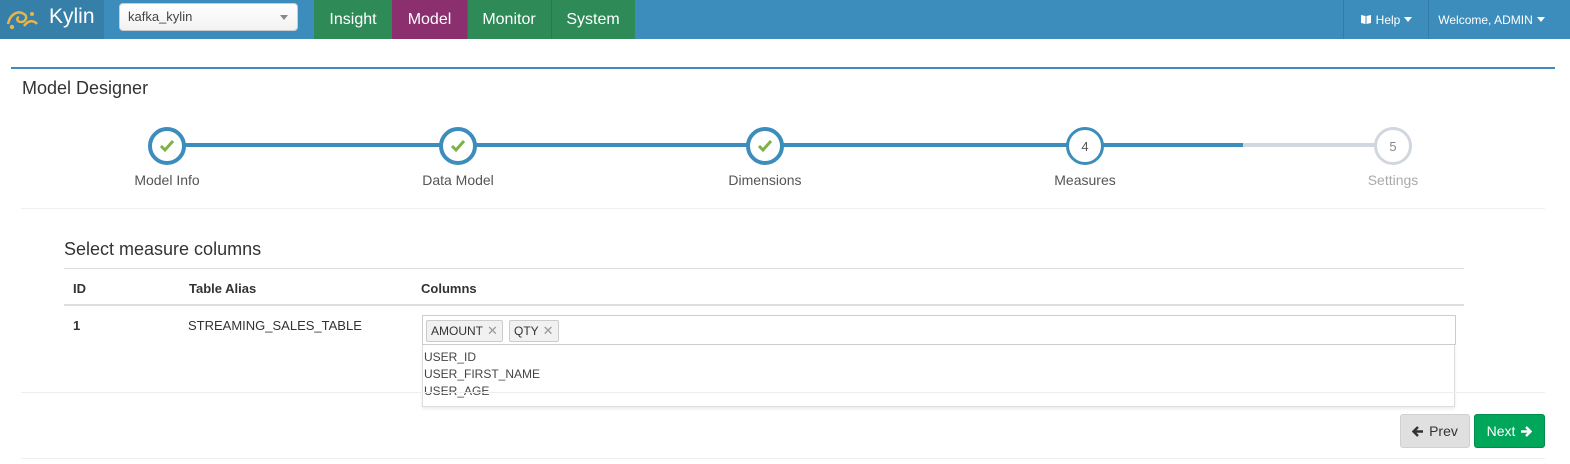  I want to click on next-button: Next, so click(1509, 431).